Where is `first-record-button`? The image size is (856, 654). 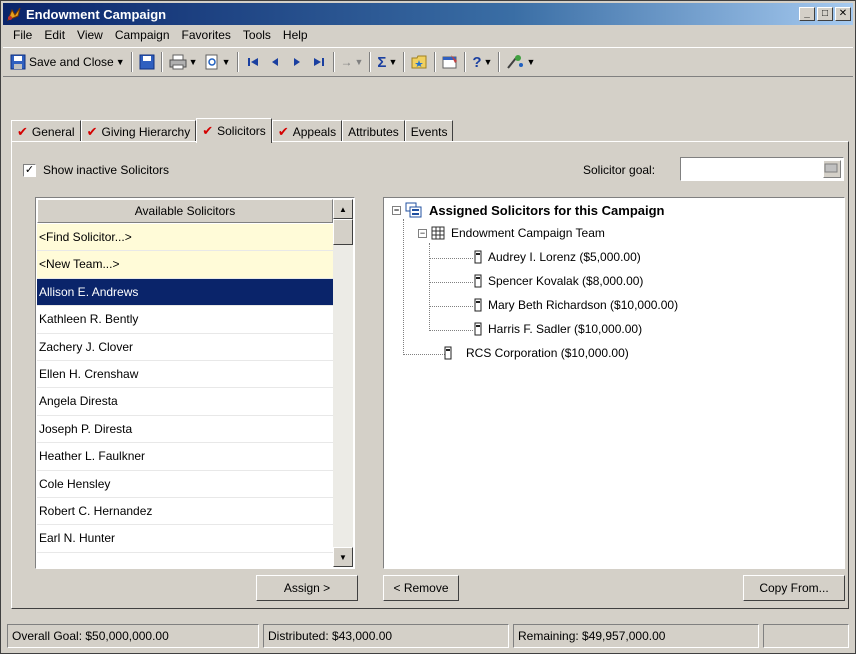
first-record-button is located at coordinates (253, 62).